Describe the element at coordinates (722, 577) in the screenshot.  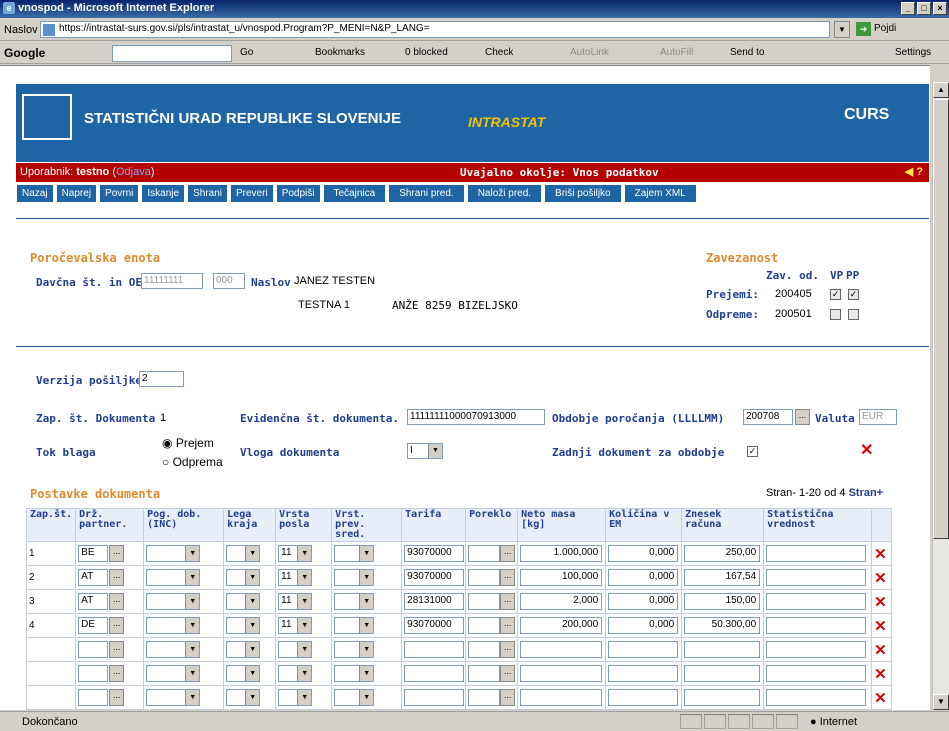
I see `amount-input: 167,54` at that location.